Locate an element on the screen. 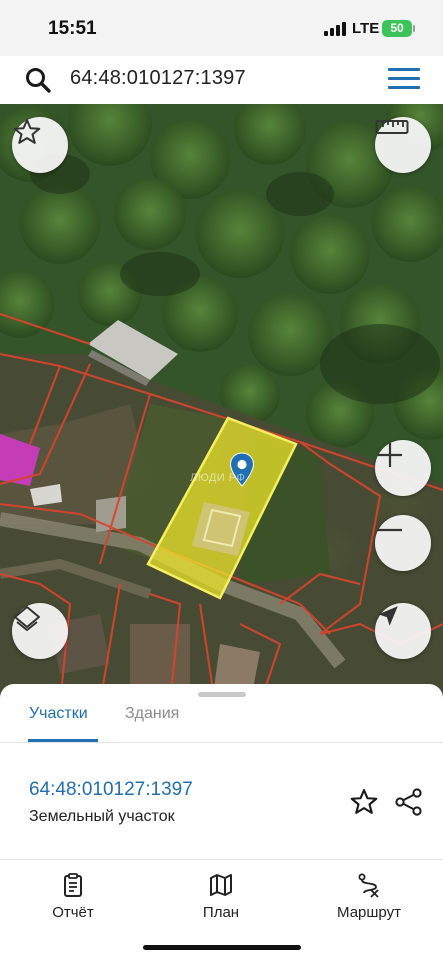 The height and width of the screenshot is (960, 443). map-watermark: ЛЮДИ РФ is located at coordinates (218, 478).